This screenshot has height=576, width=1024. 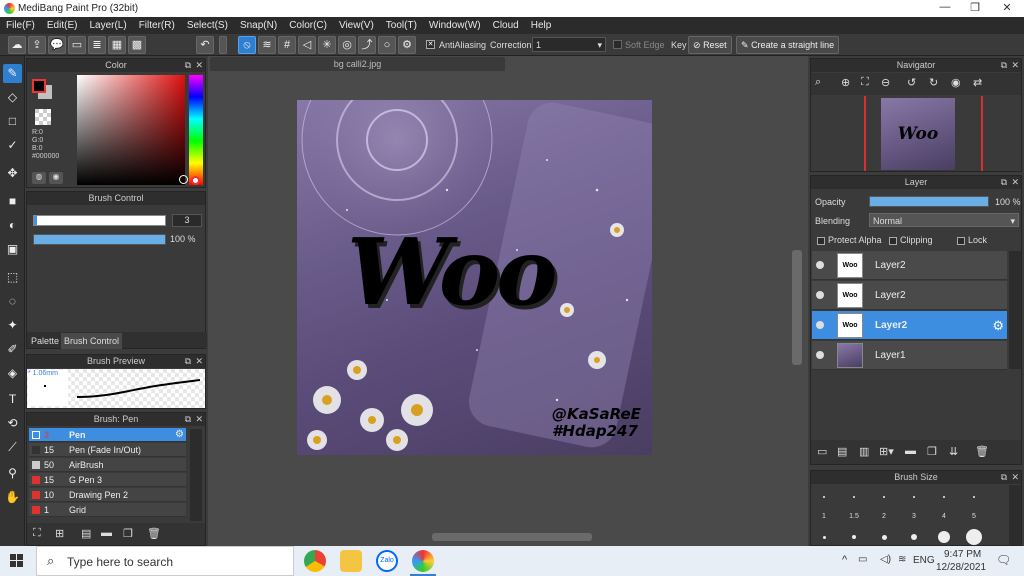 I want to click on list-icon: ≣, so click(x=97, y=45).